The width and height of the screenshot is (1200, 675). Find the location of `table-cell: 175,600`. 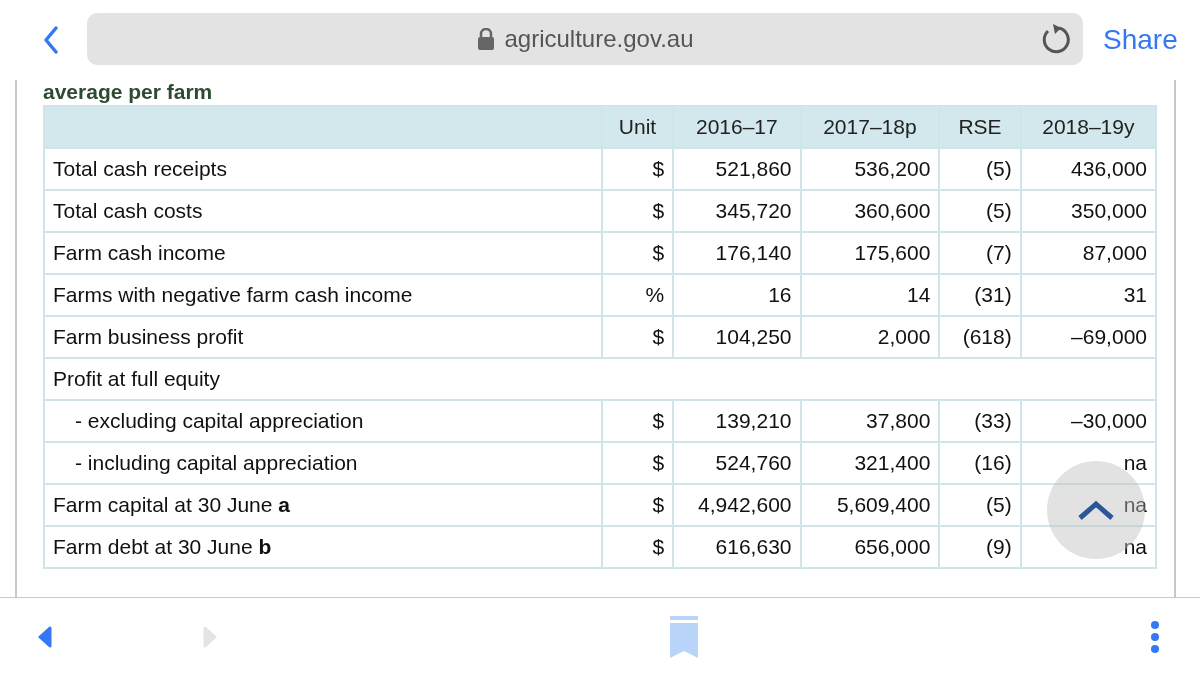

table-cell: 175,600 is located at coordinates (870, 253).